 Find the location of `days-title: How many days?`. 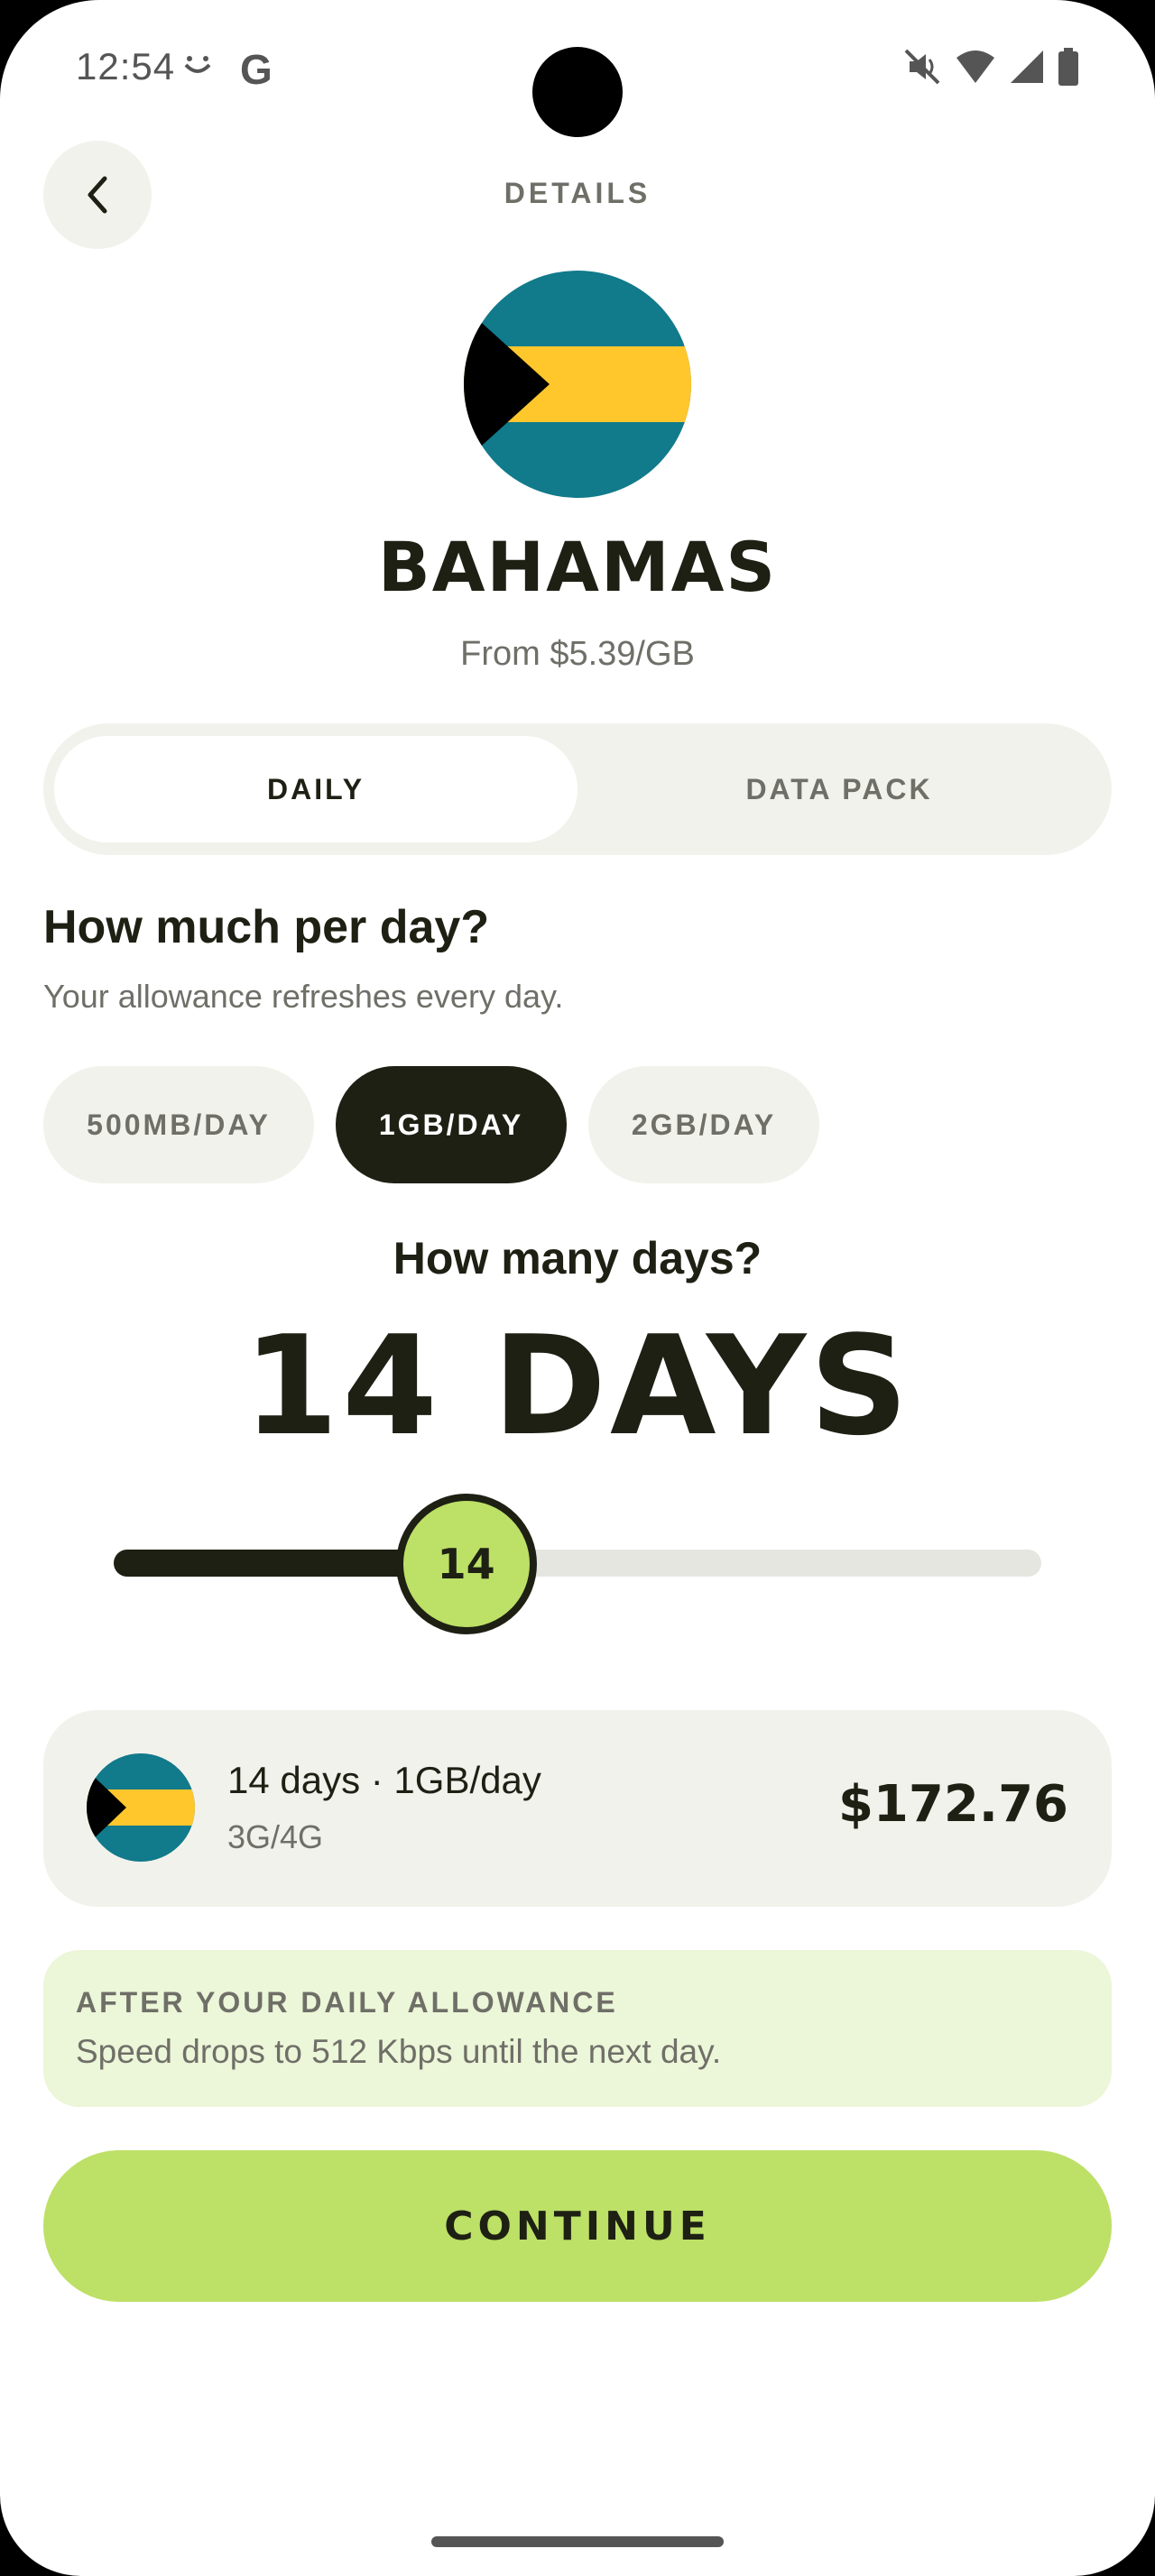

days-title: How many days? is located at coordinates (577, 1258).